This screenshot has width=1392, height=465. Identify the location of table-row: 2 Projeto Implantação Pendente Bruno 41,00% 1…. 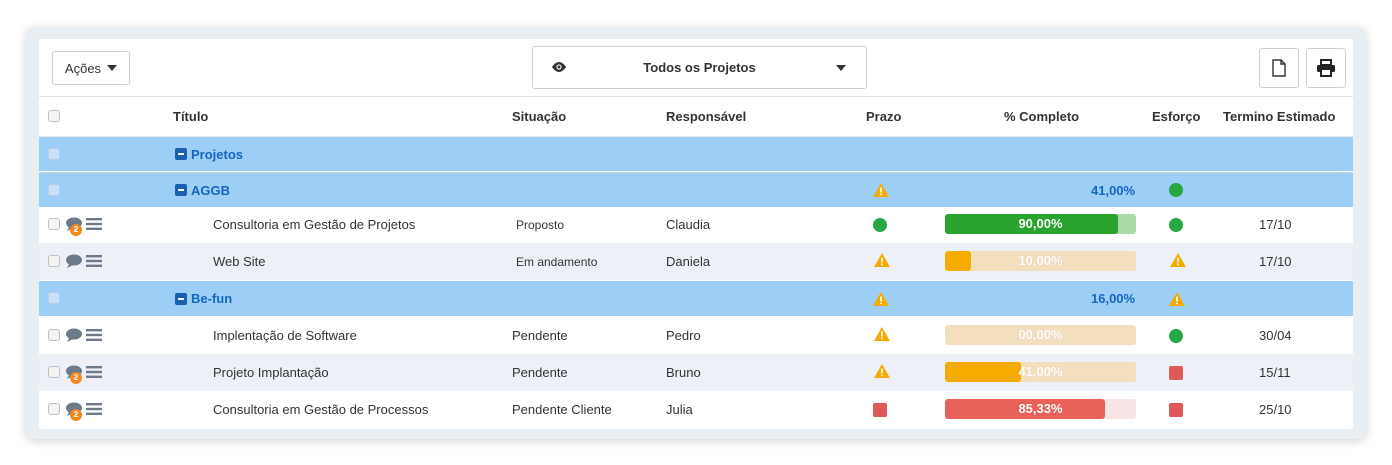
(696, 372).